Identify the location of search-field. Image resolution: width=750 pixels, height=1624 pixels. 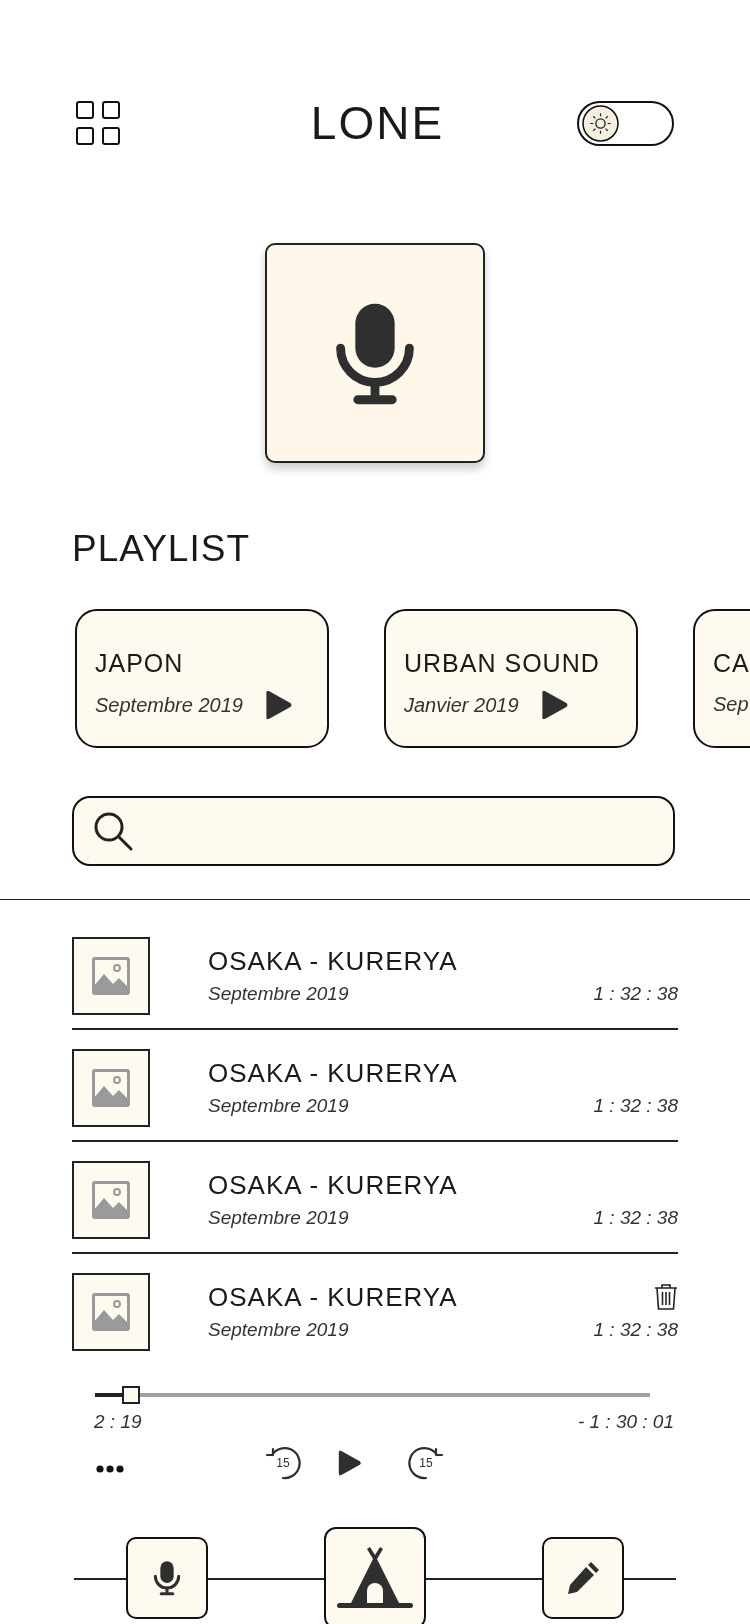
(373, 831).